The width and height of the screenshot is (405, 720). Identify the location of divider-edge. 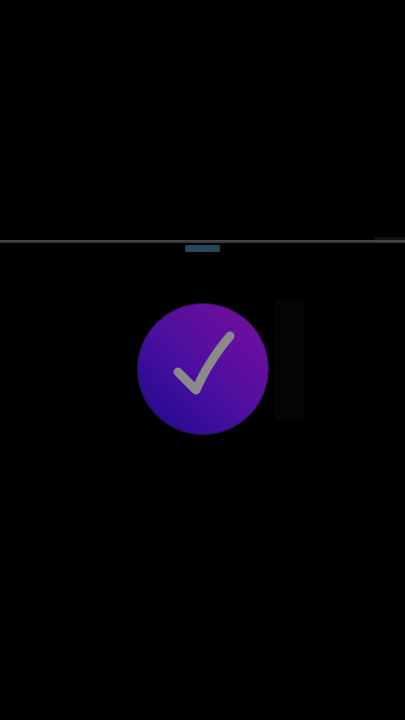
(390, 240).